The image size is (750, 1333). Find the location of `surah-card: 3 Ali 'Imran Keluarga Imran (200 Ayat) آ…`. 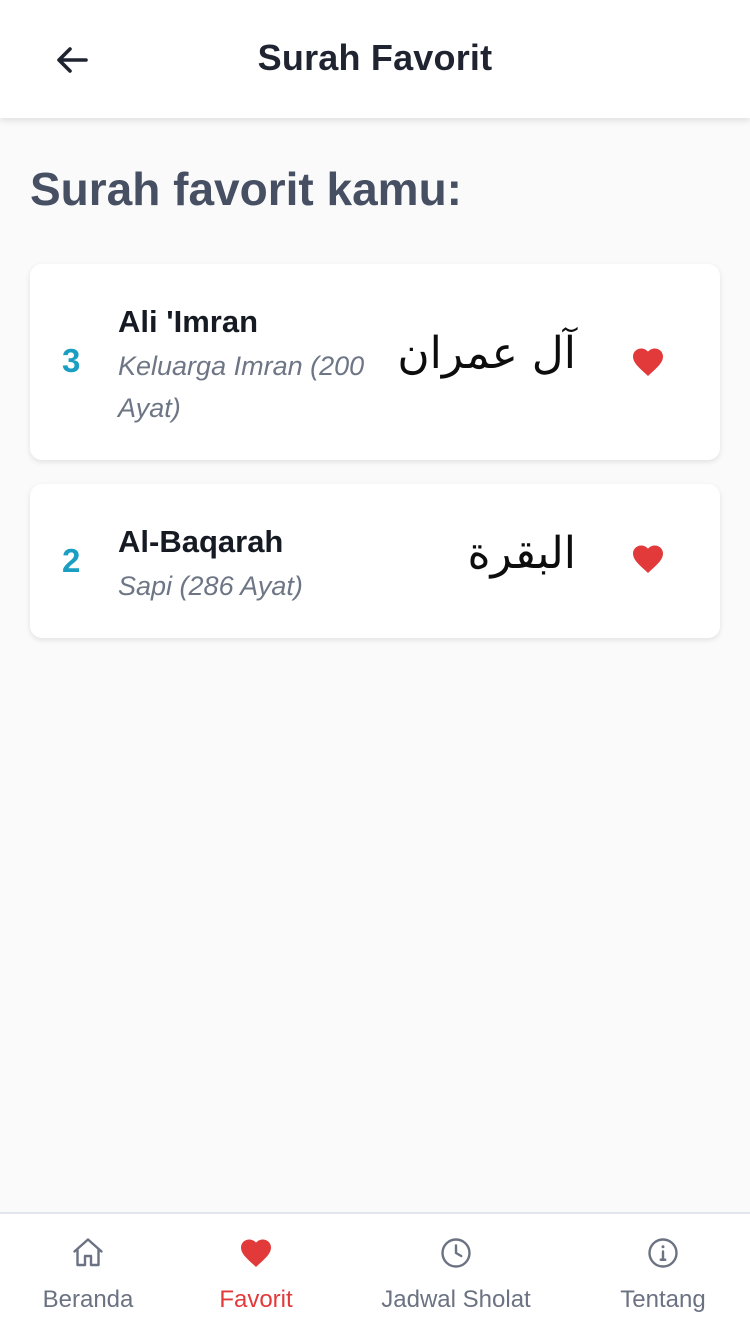

surah-card: 3 Ali 'Imran Keluarga Imran (200 Ayat) آ… is located at coordinates (375, 362).